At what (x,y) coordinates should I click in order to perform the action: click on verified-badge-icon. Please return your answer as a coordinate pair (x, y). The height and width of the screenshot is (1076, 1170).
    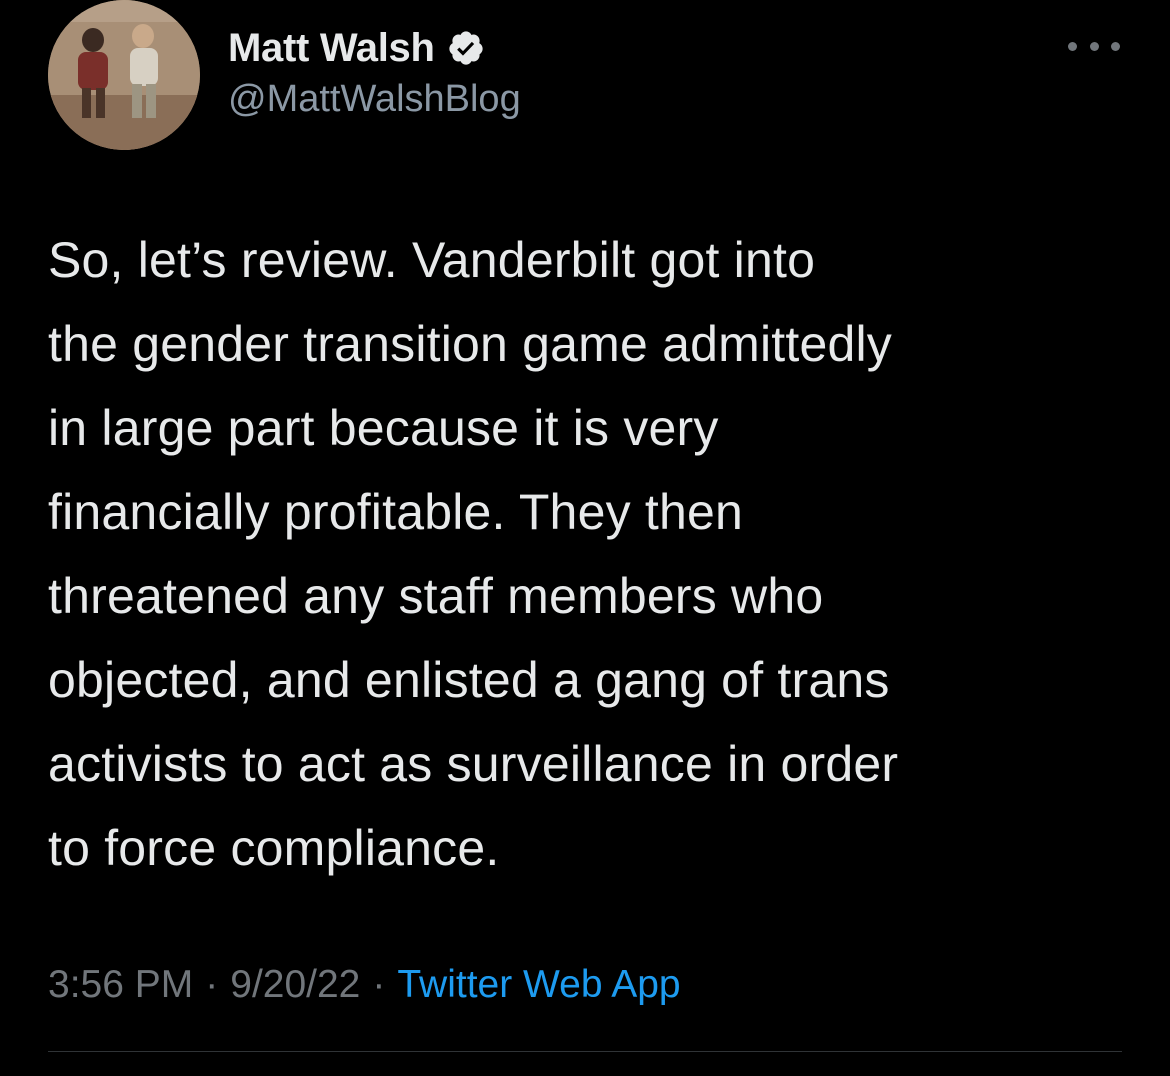
    Looking at the image, I should click on (466, 48).